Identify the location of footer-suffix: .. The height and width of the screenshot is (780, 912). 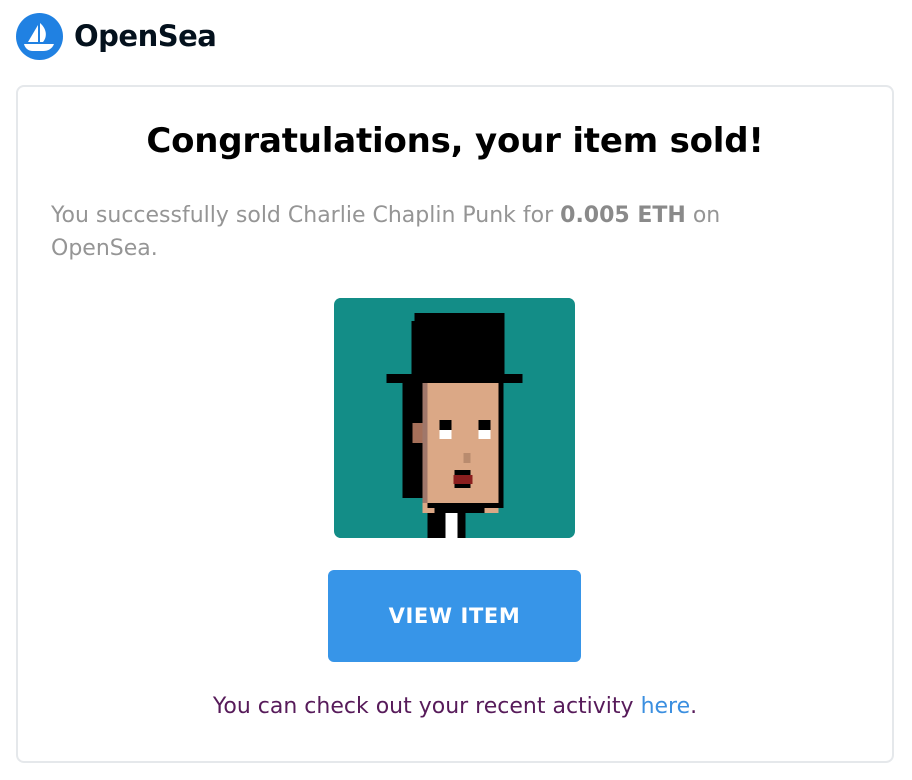
(694, 706).